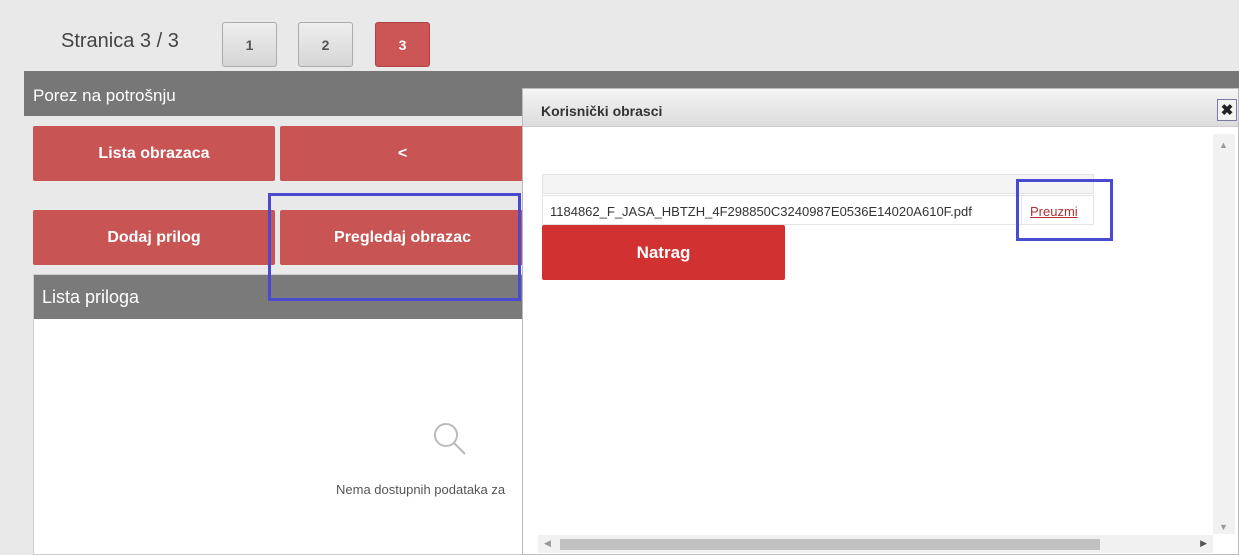 The image size is (1239, 555). I want to click on scroll-left-icon: ◀, so click(547, 543).